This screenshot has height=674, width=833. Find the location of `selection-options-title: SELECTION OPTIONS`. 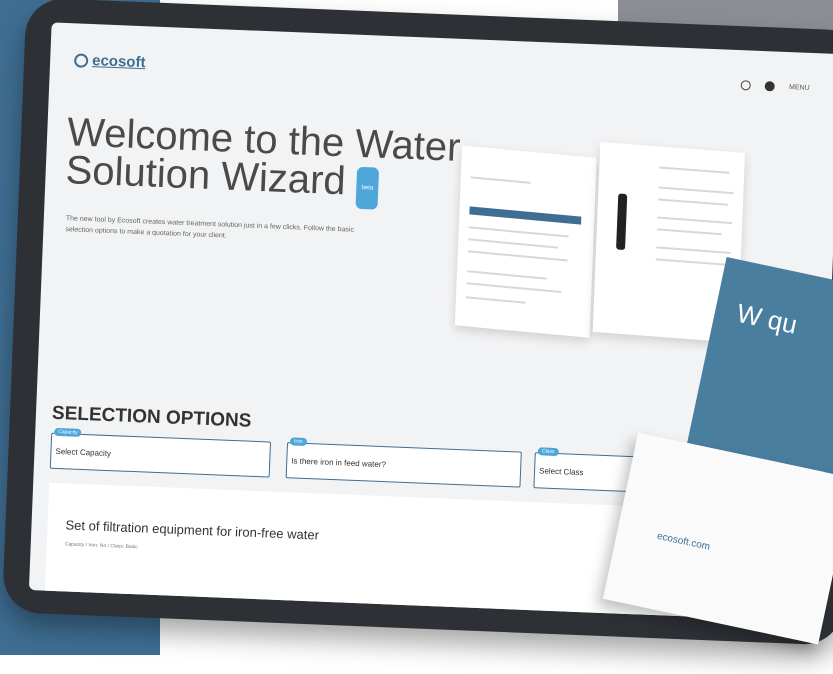

selection-options-title: SELECTION OPTIONS is located at coordinates (151, 417).